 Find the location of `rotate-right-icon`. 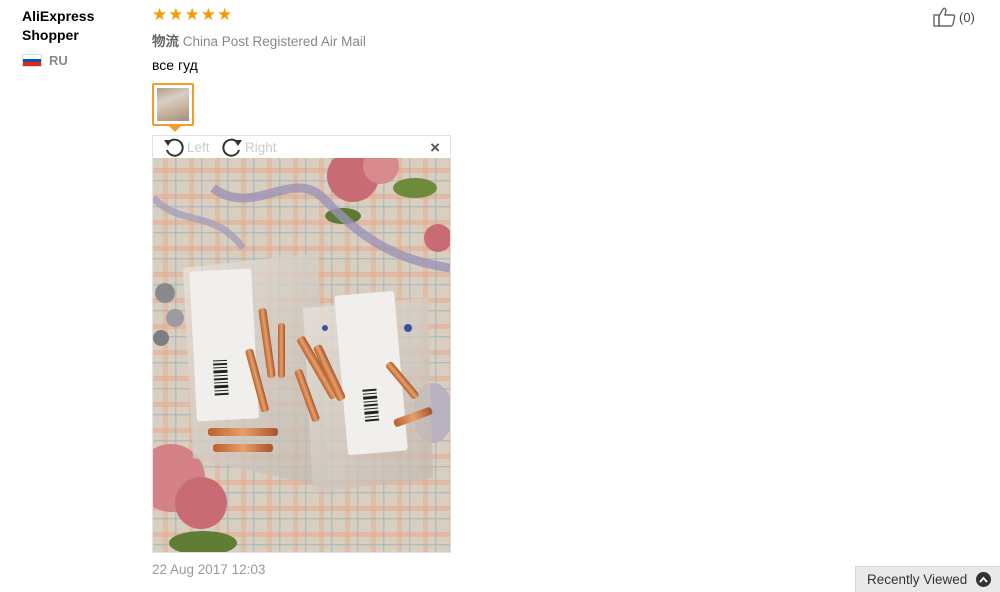

rotate-right-icon is located at coordinates (232, 147).